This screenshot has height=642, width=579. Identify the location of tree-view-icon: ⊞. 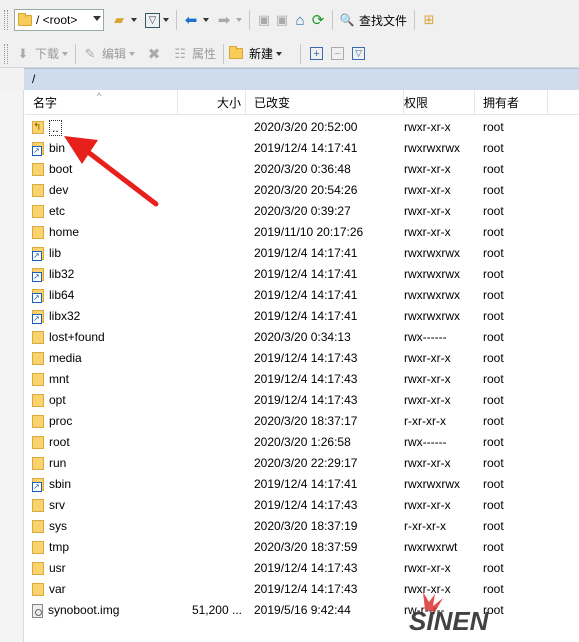
(429, 20).